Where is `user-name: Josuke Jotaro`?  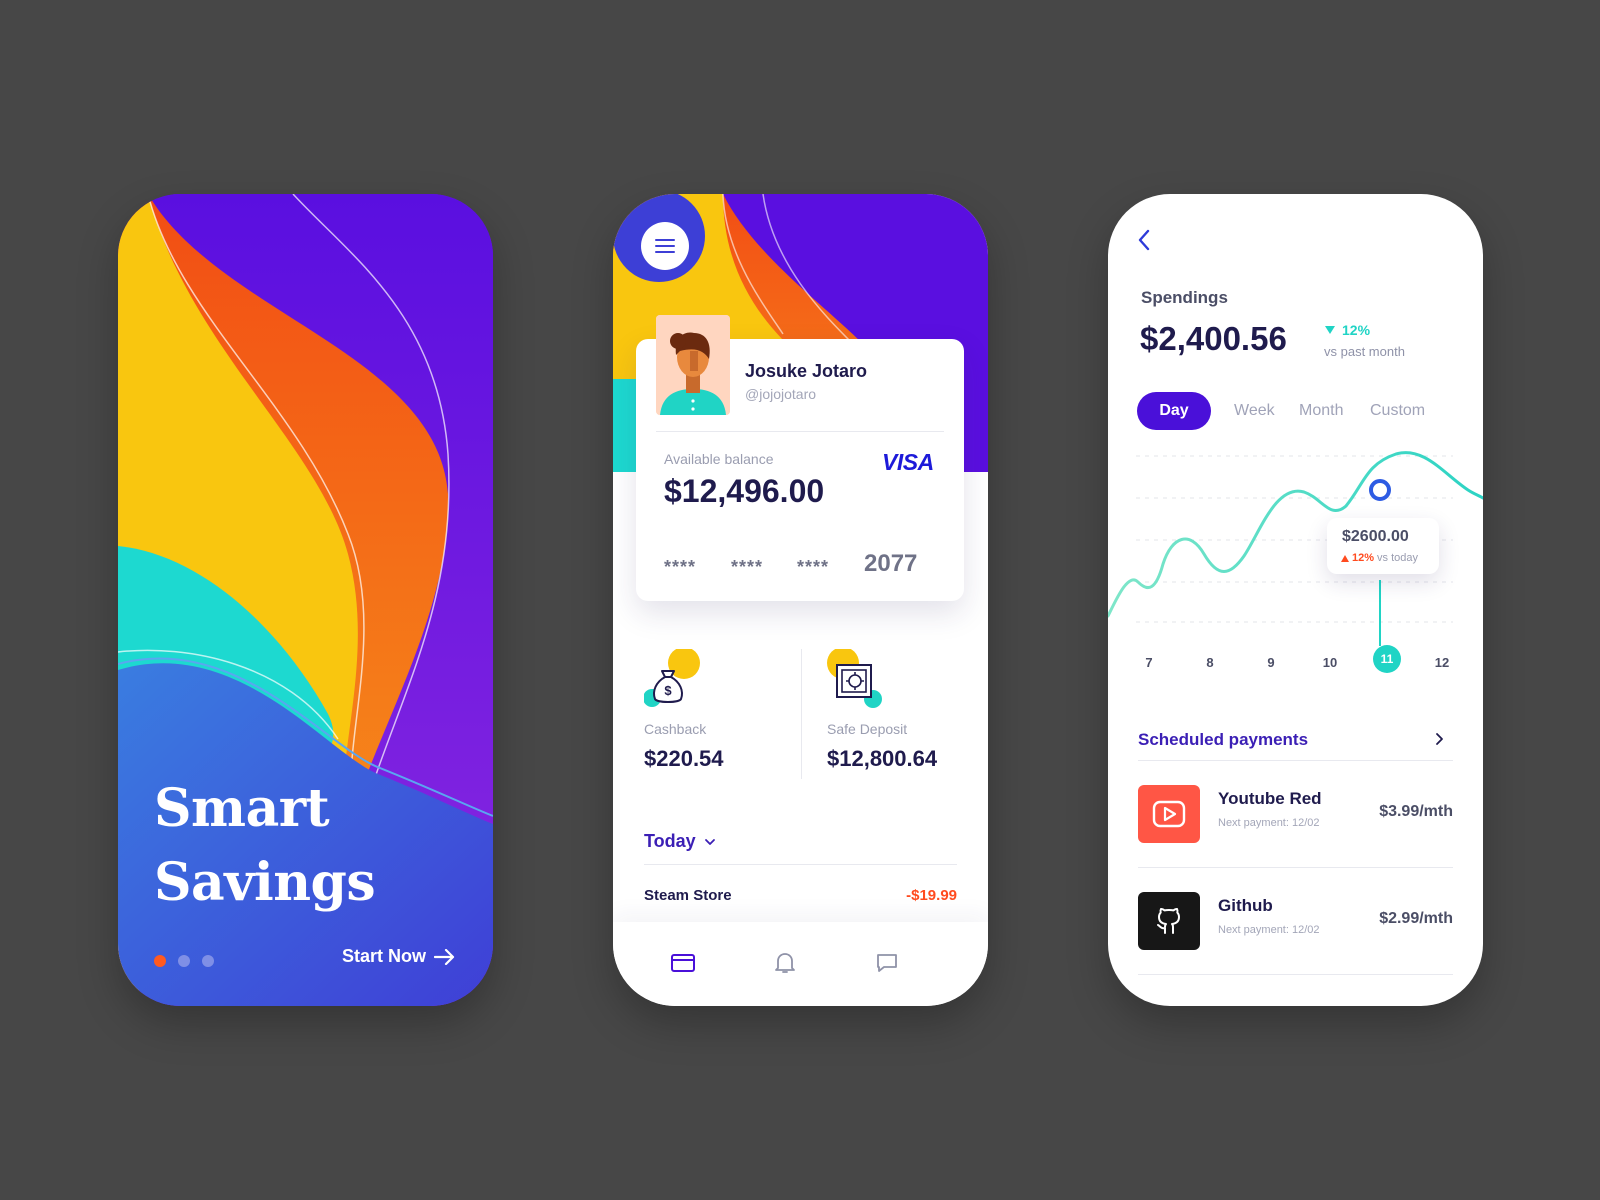
user-name: Josuke Jotaro is located at coordinates (806, 371).